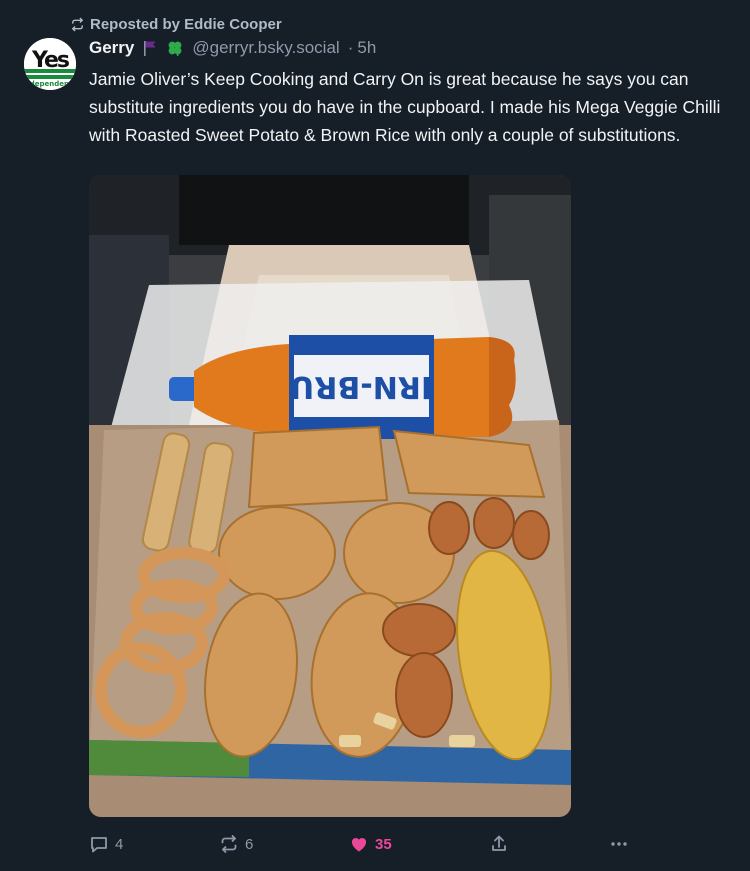  What do you see at coordinates (50, 60) in the screenshot?
I see `avatar-yes-text: Yes` at bounding box center [50, 60].